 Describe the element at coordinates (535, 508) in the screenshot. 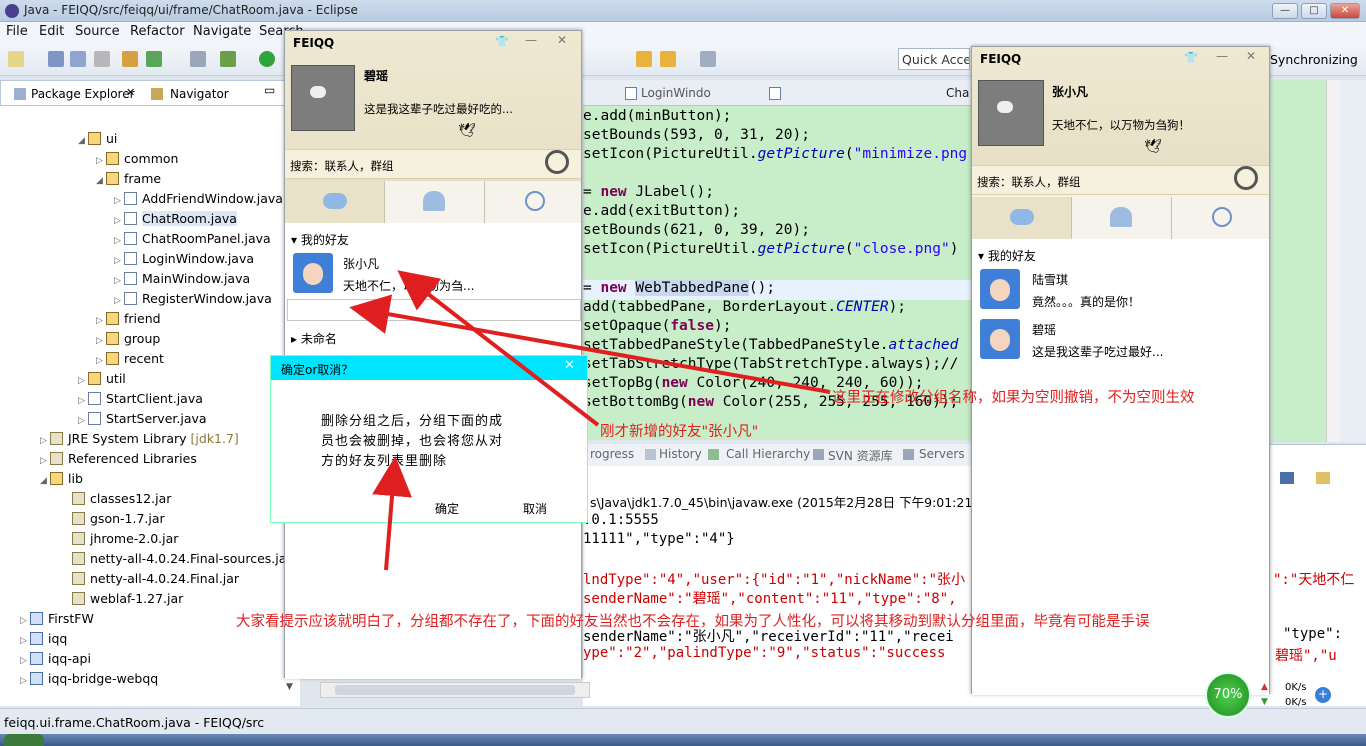

I see `cancel-button: 取消` at that location.